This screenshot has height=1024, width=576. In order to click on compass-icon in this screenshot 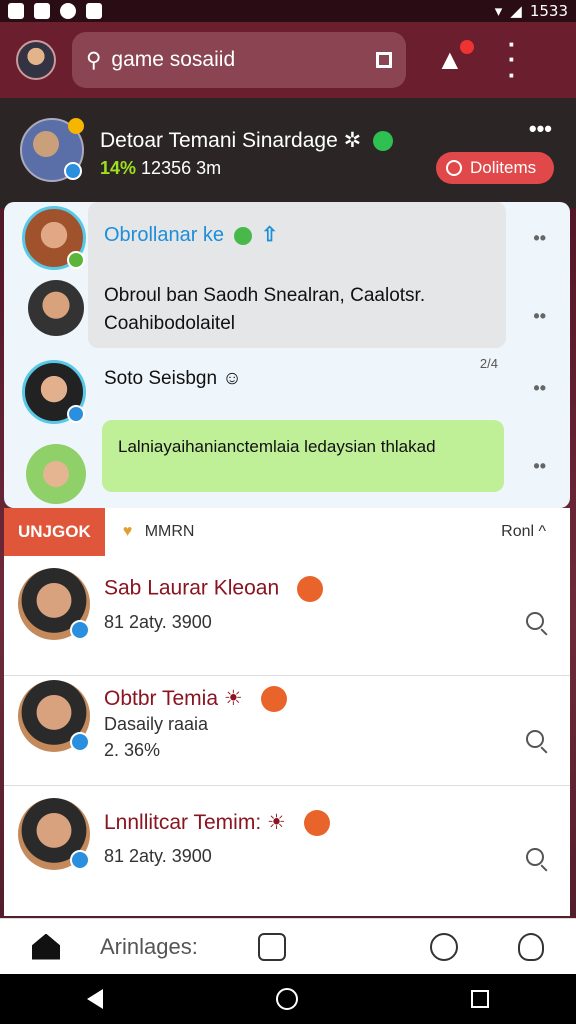, I will do `click(444, 946)`.